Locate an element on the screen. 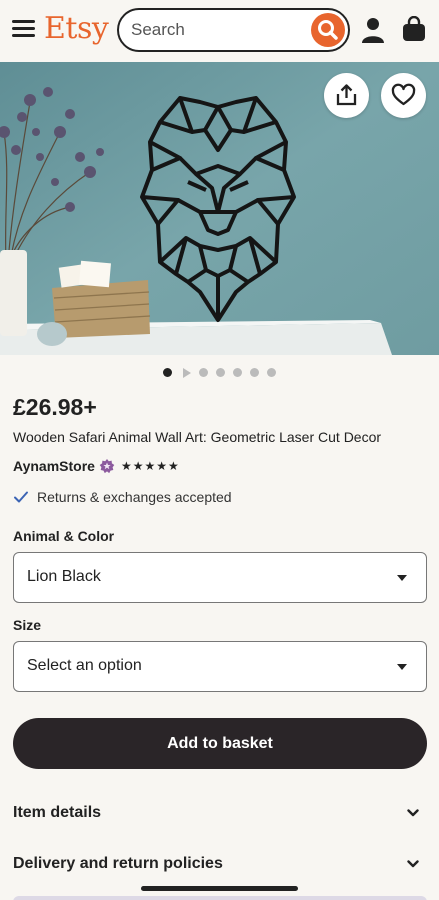 The width and height of the screenshot is (439, 900). search-input is located at coordinates (216, 30).